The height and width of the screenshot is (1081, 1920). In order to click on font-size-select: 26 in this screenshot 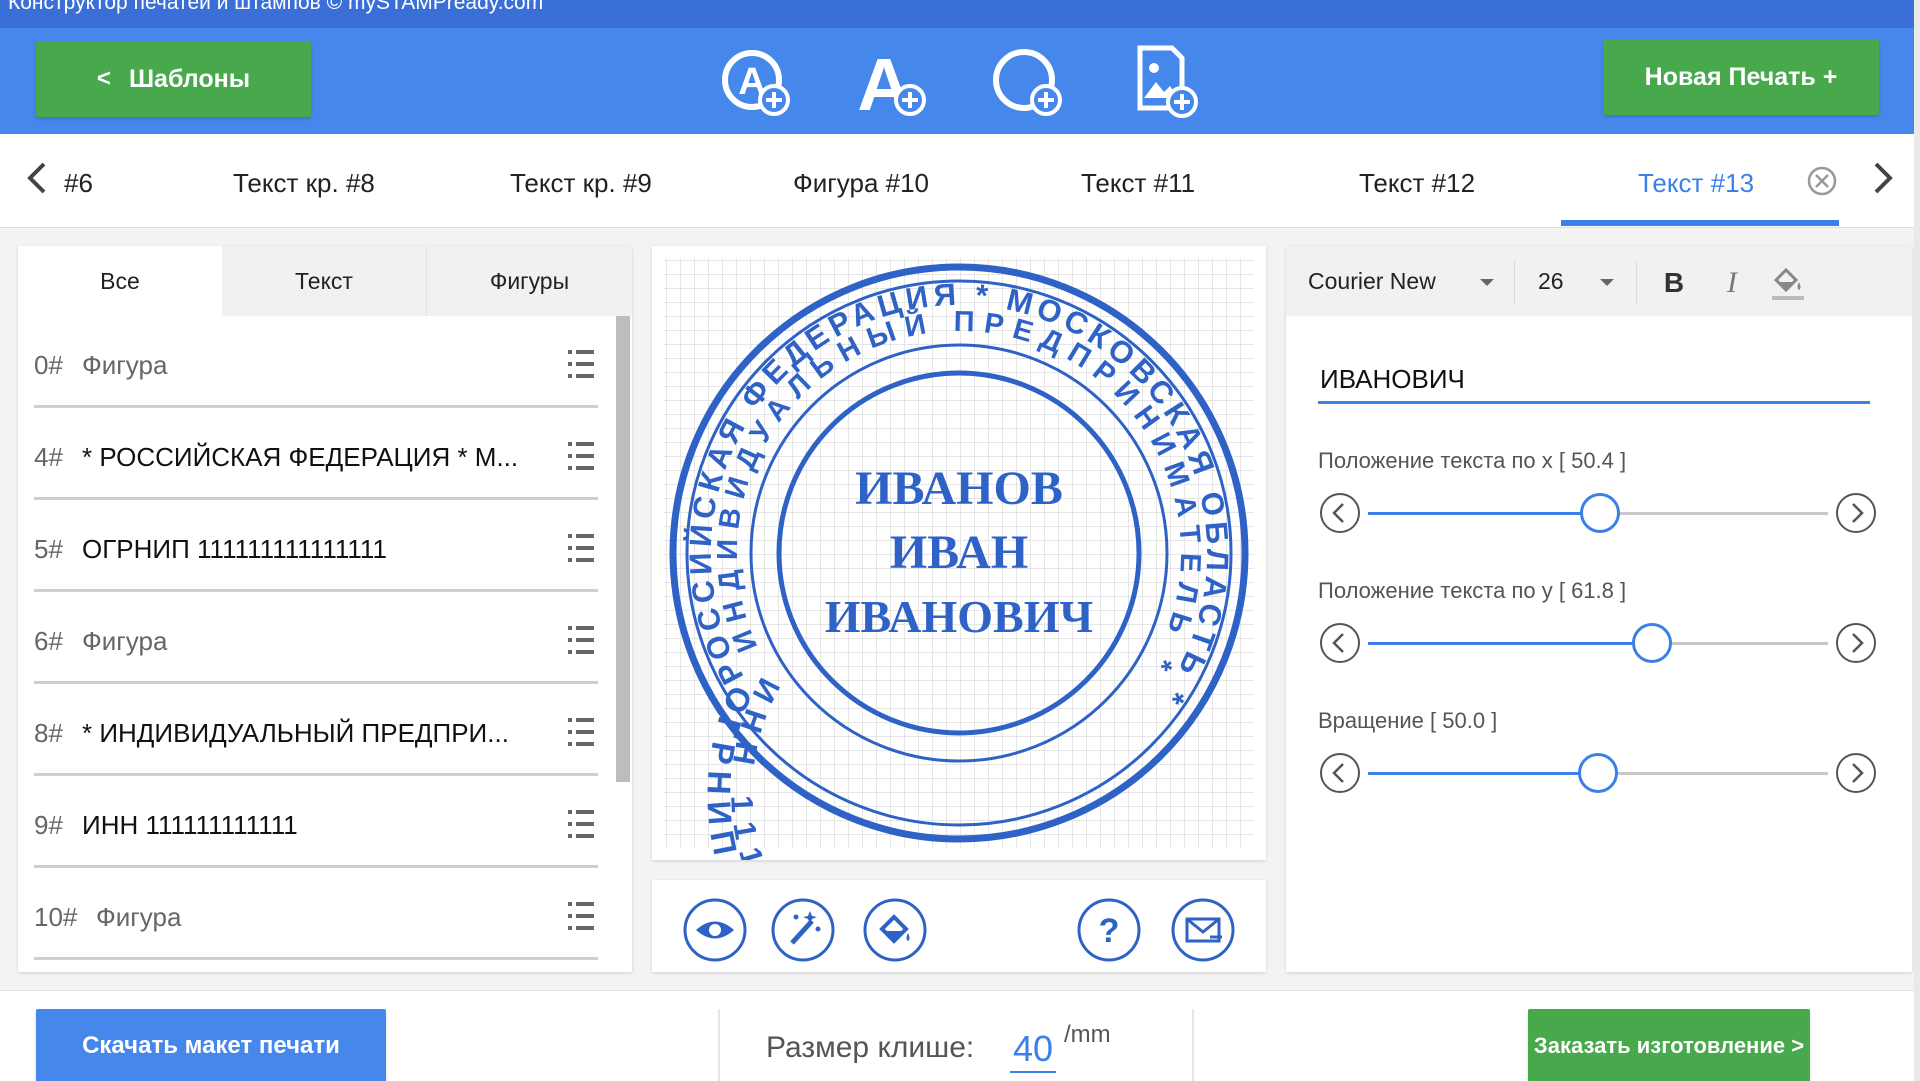, I will do `click(1551, 281)`.